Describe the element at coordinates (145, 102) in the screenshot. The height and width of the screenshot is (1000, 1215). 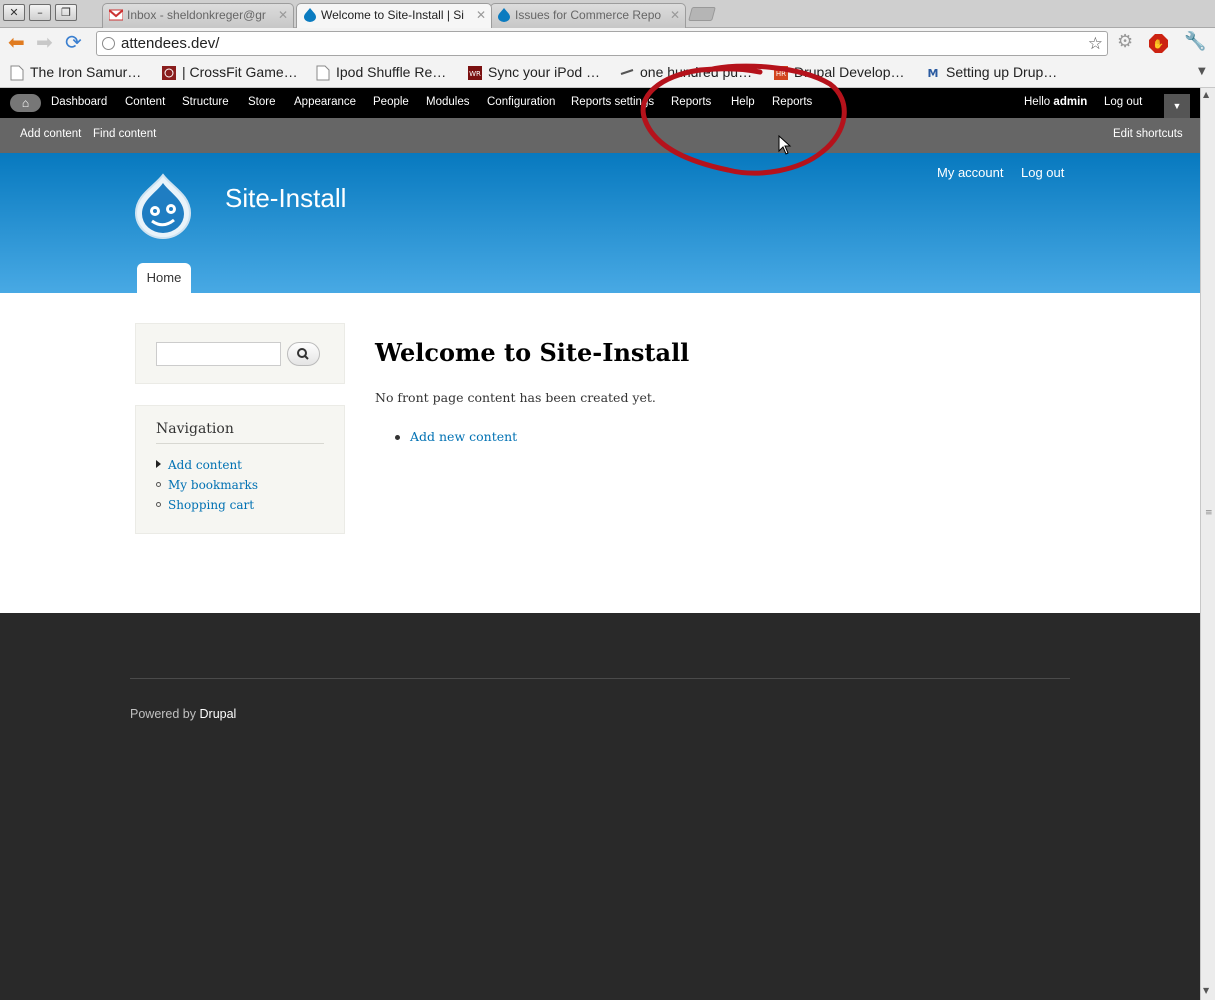
I see `admin-menu-content: Content` at that location.